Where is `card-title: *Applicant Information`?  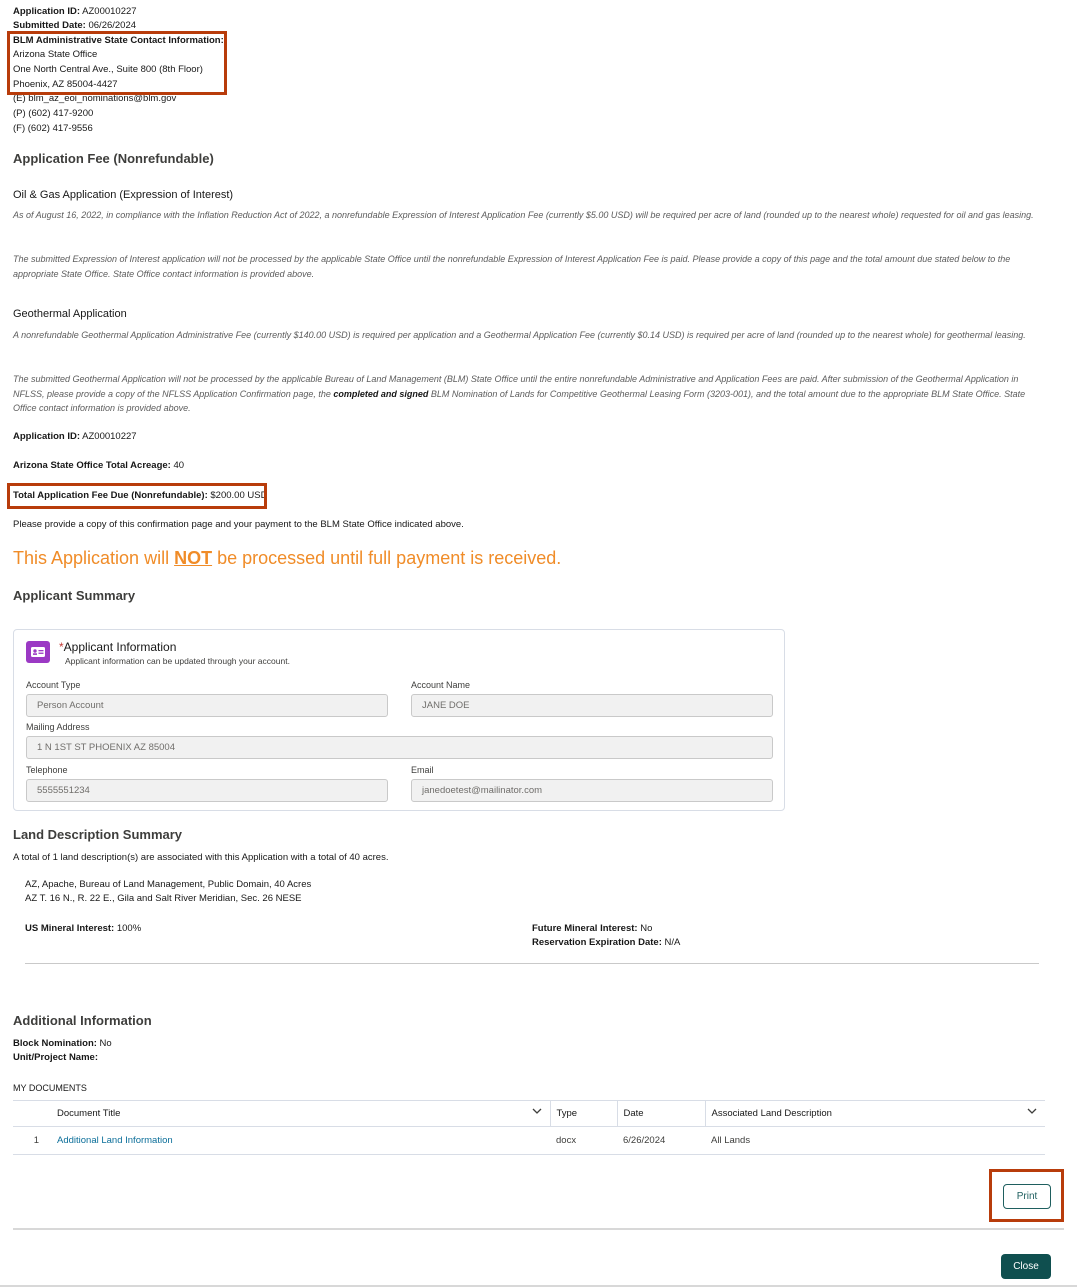
card-title: *Applicant Information is located at coordinates (118, 647).